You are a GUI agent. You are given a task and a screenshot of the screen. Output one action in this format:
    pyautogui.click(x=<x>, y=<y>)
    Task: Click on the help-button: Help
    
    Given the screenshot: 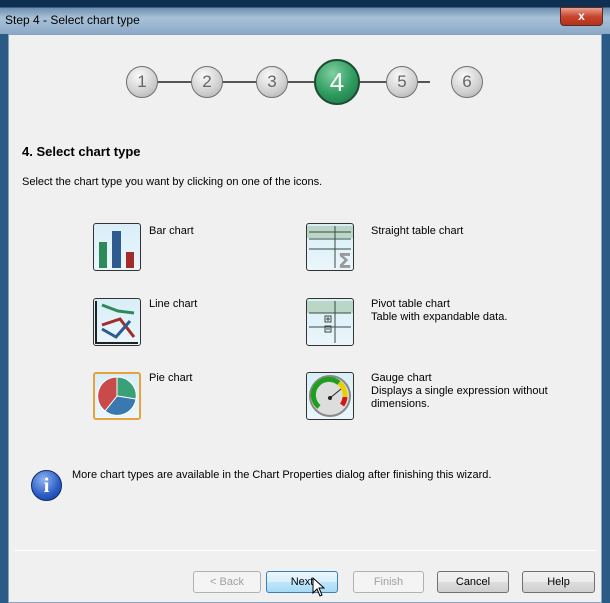 What is the action you would take?
    pyautogui.click(x=558, y=582)
    